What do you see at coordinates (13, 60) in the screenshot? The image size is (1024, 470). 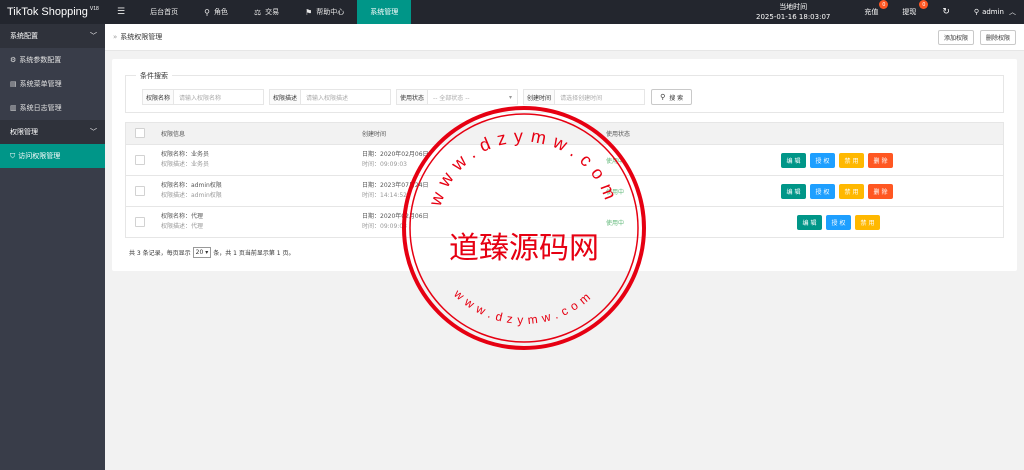 I see `gear-icon: ⚙` at bounding box center [13, 60].